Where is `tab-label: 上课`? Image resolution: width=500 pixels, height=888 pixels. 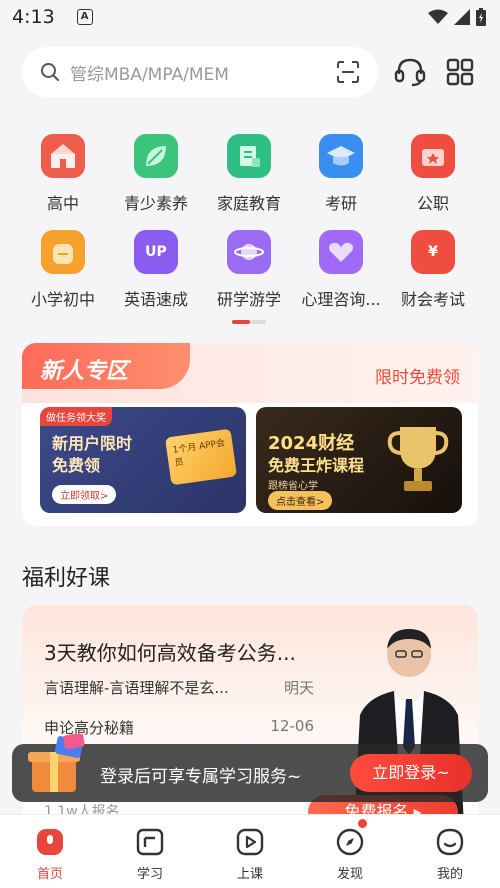 tab-label: 上课 is located at coordinates (249, 874).